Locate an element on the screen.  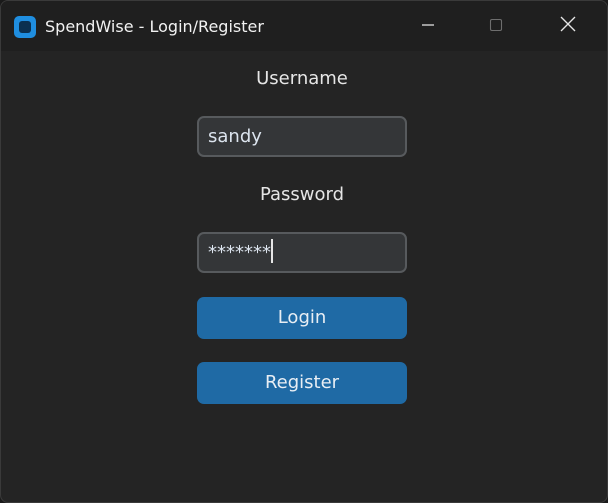
username-value: sandy is located at coordinates (235, 136).